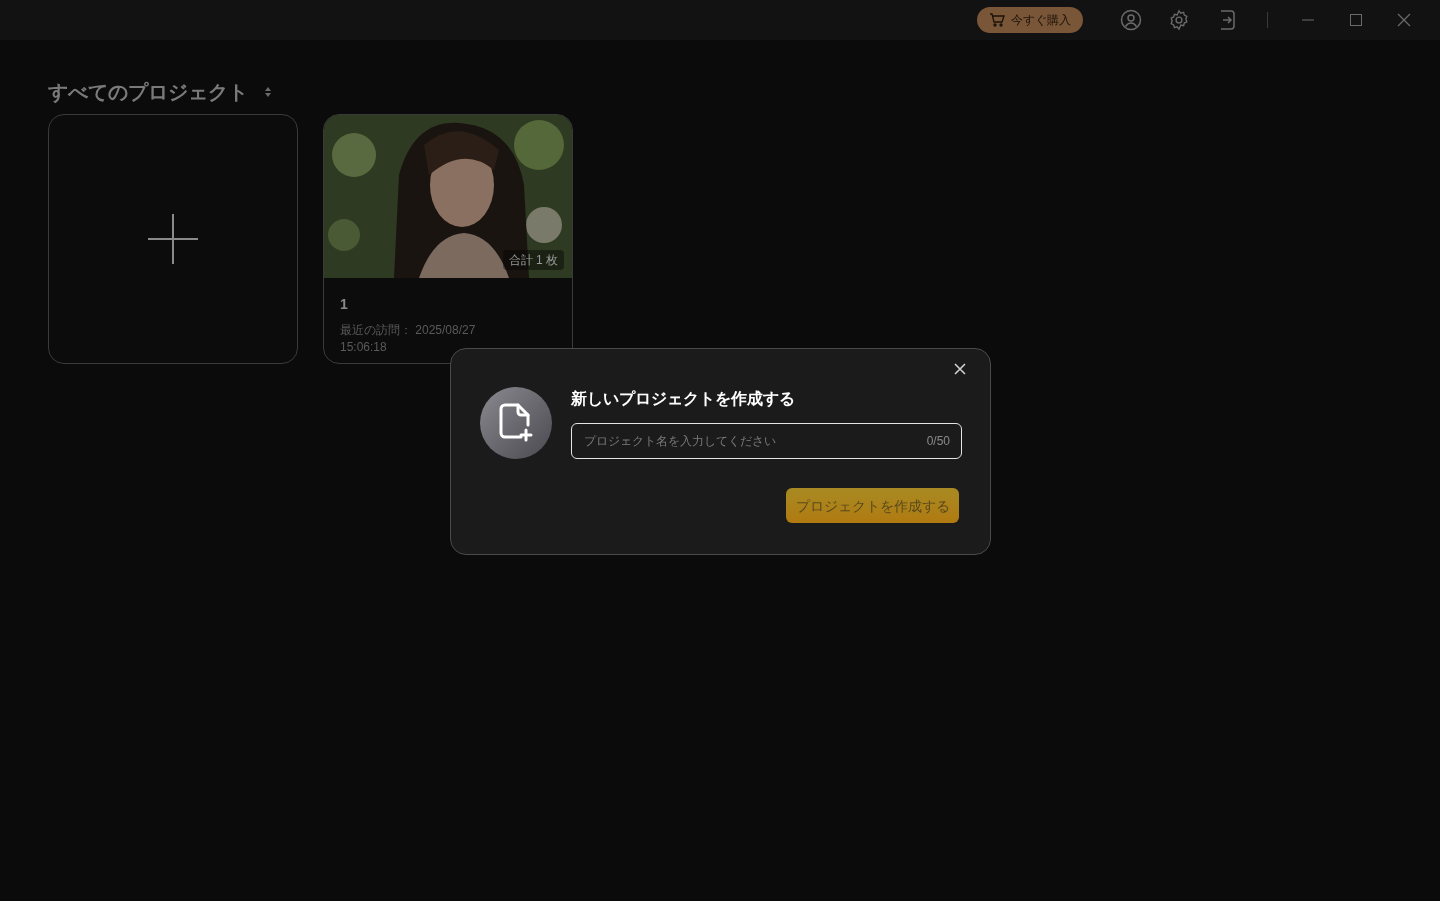 The height and width of the screenshot is (901, 1440). Describe the element at coordinates (173, 239) in the screenshot. I see `plus-icon` at that location.